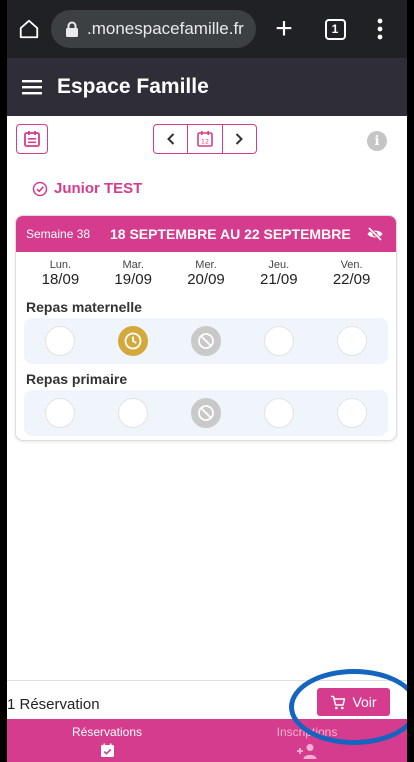 This screenshot has width=414, height=762. I want to click on date-toolbar: 12 i, so click(207, 141).